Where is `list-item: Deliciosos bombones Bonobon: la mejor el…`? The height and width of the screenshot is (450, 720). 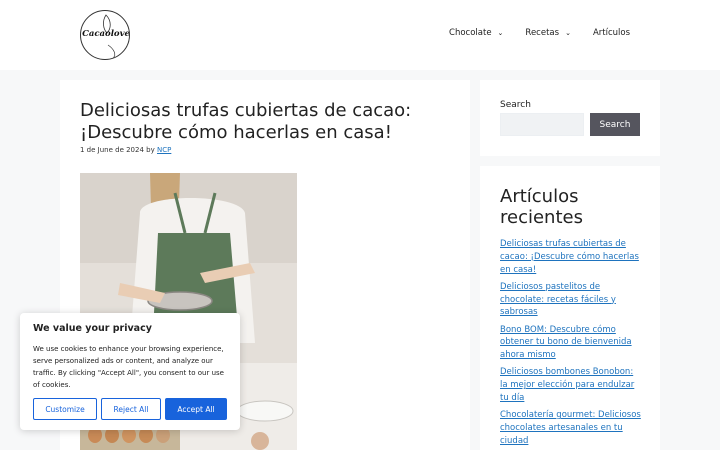
list-item: Deliciosos bombones Bonobon: la mejor el… is located at coordinates (571, 385).